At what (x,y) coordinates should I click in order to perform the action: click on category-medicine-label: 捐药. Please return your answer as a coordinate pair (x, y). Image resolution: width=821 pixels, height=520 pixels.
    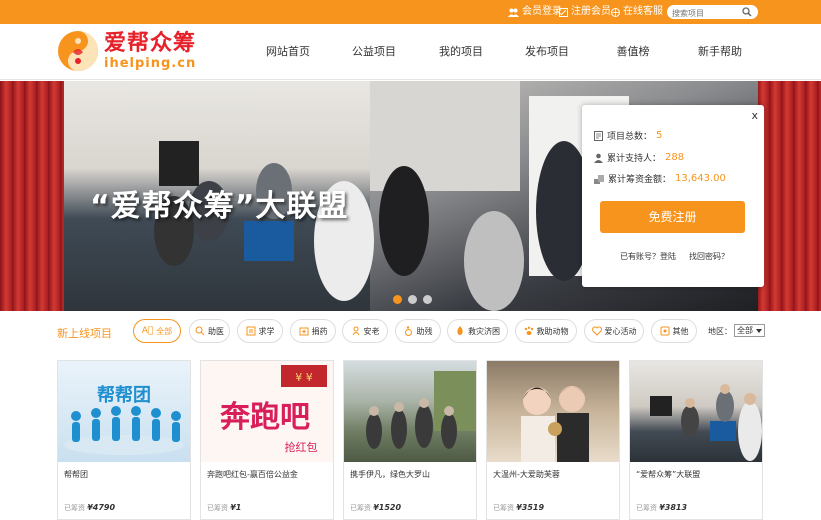
    Looking at the image, I should click on (319, 331).